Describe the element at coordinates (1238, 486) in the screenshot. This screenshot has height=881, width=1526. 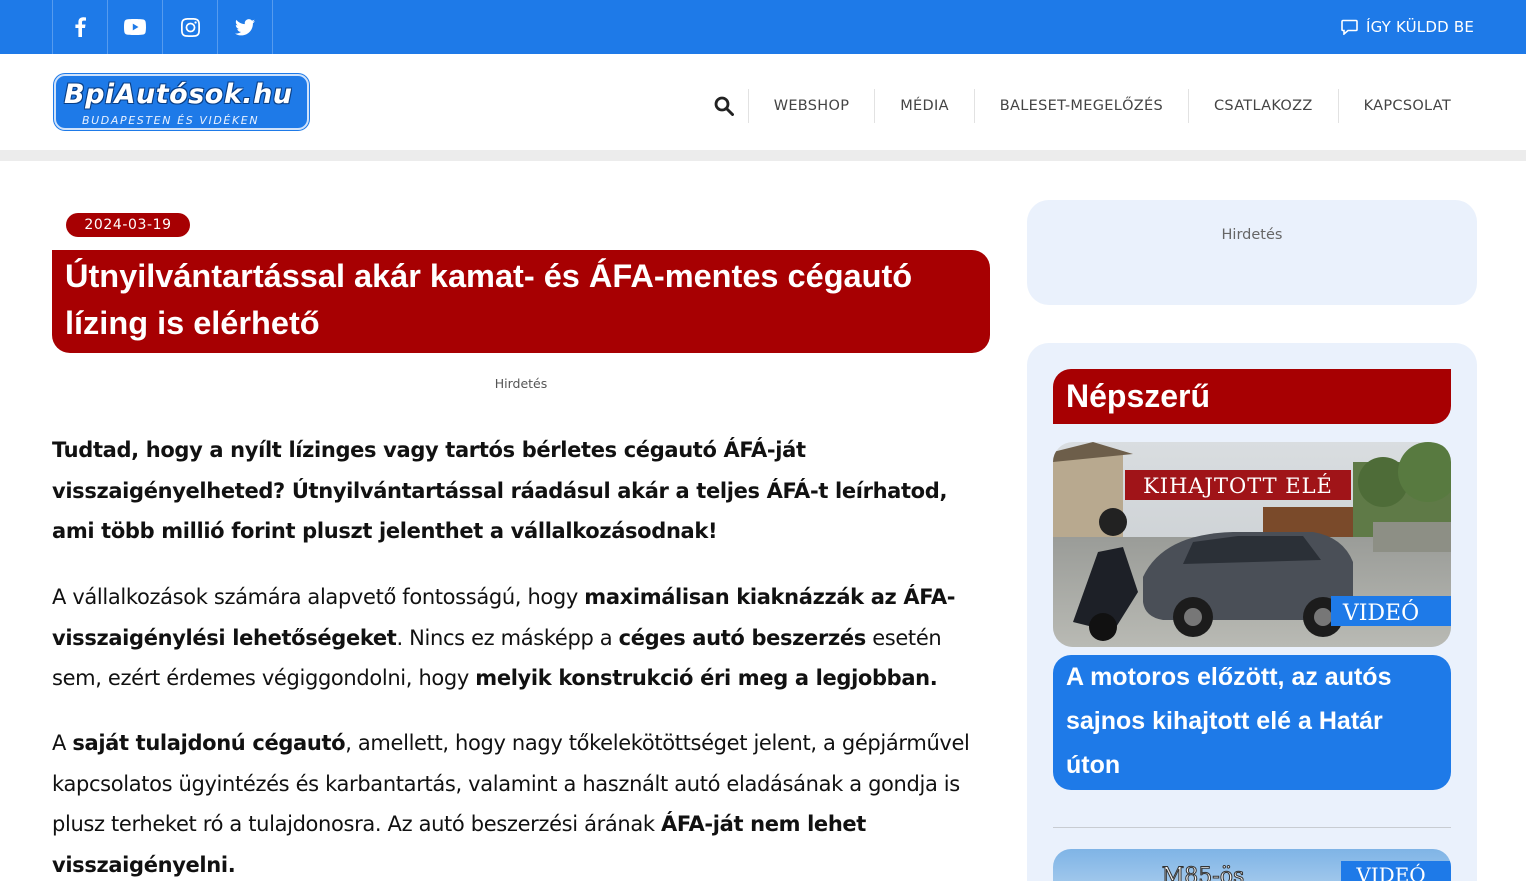
I see `thumbnail-caption: KIHAJTOTT ELÉ` at that location.